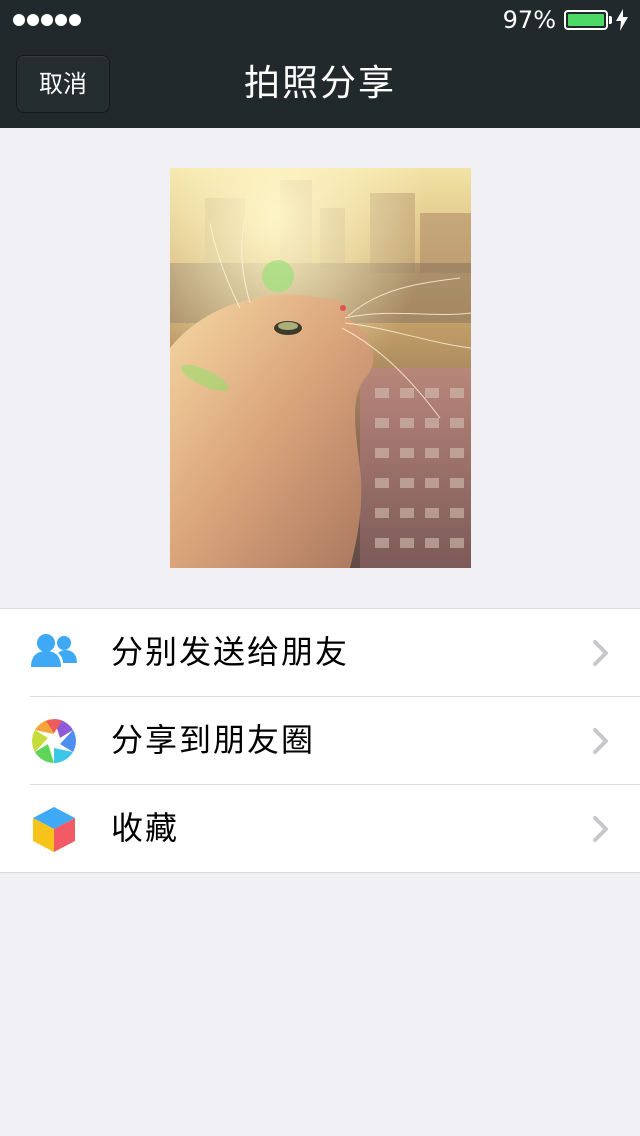 The width and height of the screenshot is (640, 1136). What do you see at coordinates (588, 20) in the screenshot?
I see `battery-icon` at bounding box center [588, 20].